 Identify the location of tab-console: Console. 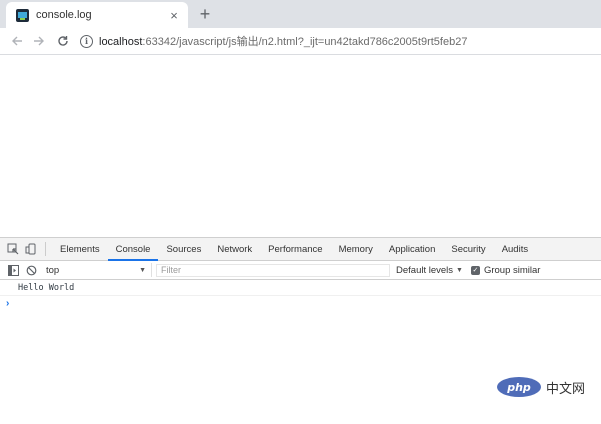
(133, 249).